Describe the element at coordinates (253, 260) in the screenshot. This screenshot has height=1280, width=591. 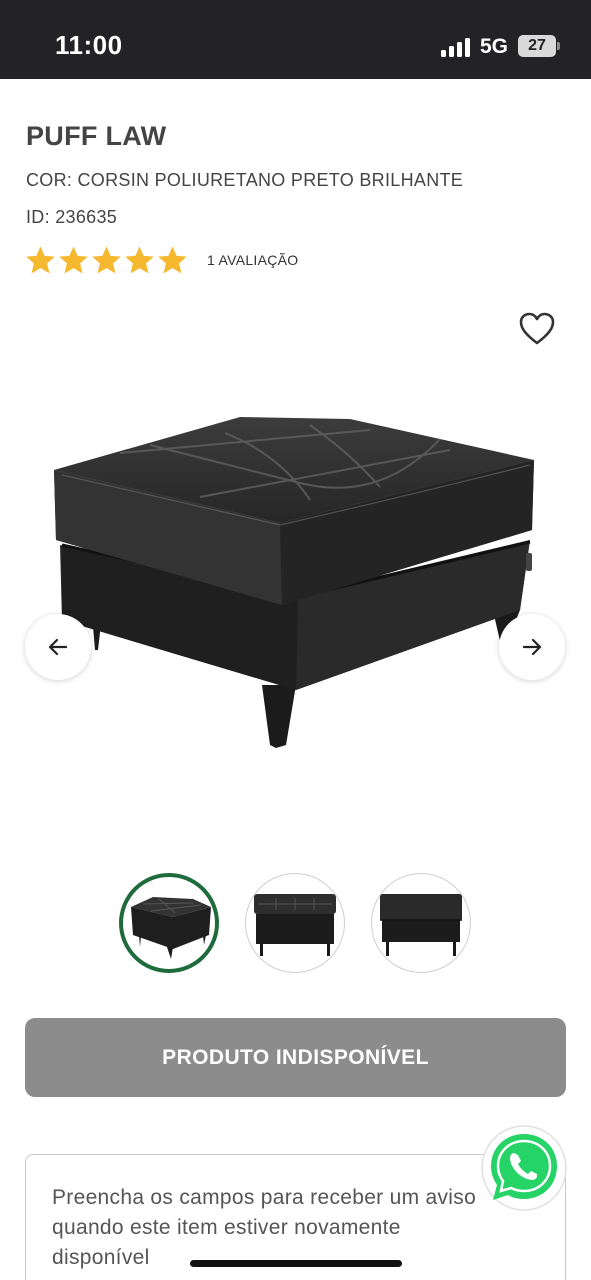
I see `rating-label: 1 AVALIAÇÃO` at that location.